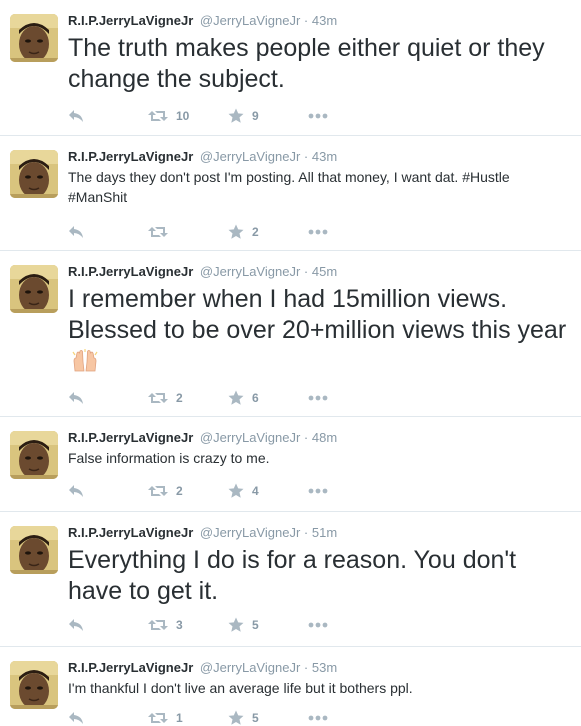 This screenshot has width=581, height=726. Describe the element at coordinates (218, 116) in the screenshot. I see `tweet-actions: 10 9` at that location.